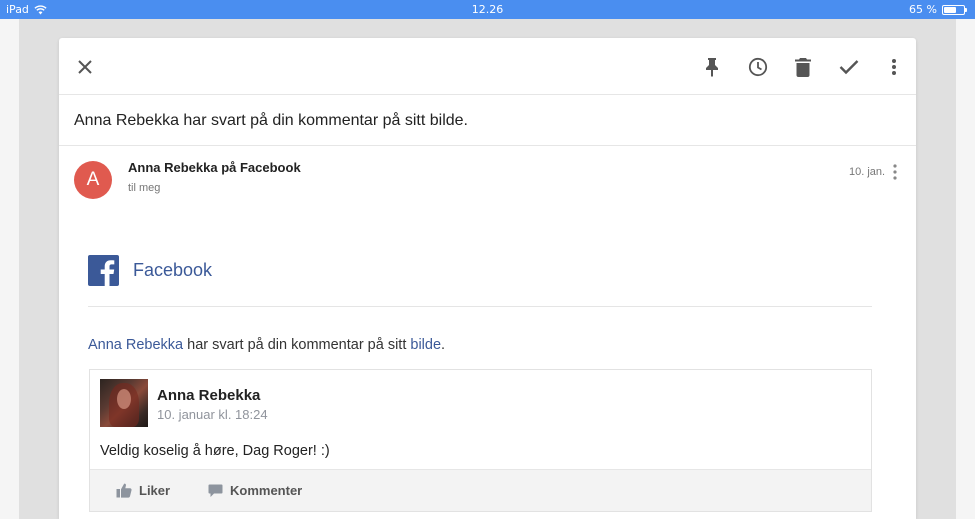  Describe the element at coordinates (214, 167) in the screenshot. I see `sender-name: Anna Rebekka på Facebook` at that location.